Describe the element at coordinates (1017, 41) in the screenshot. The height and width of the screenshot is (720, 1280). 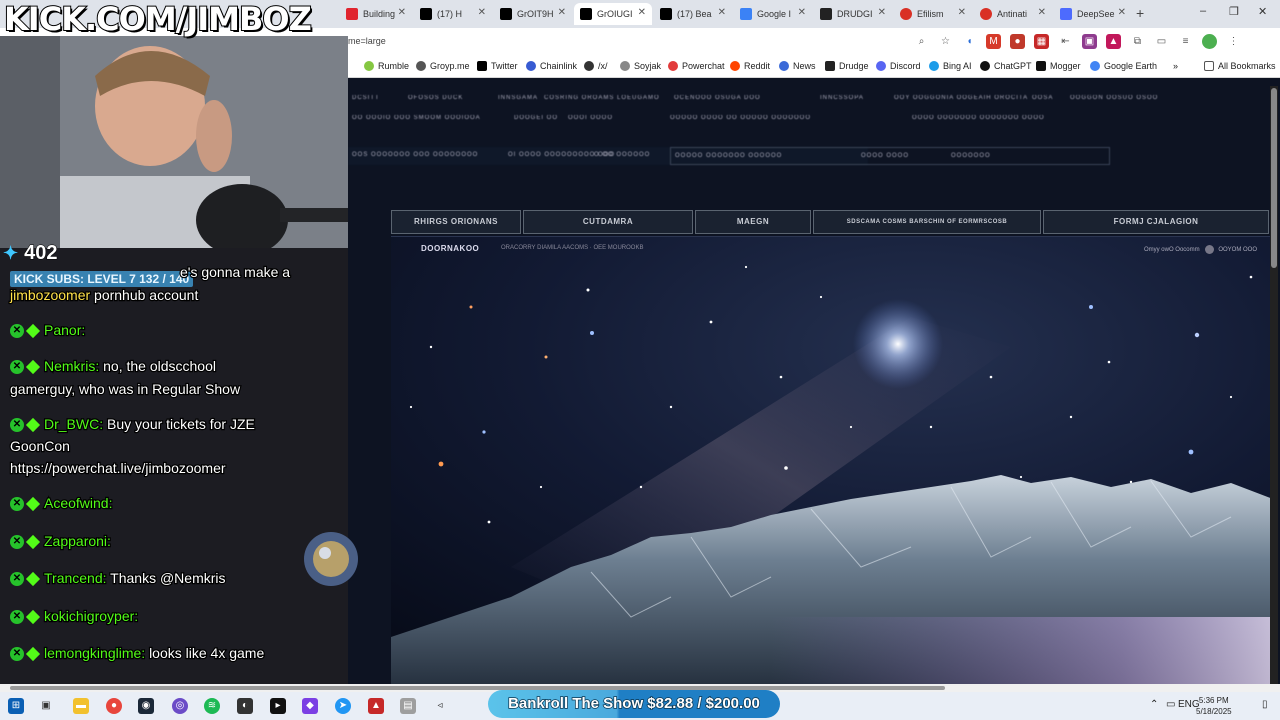
I see `extension-icon: ●` at that location.